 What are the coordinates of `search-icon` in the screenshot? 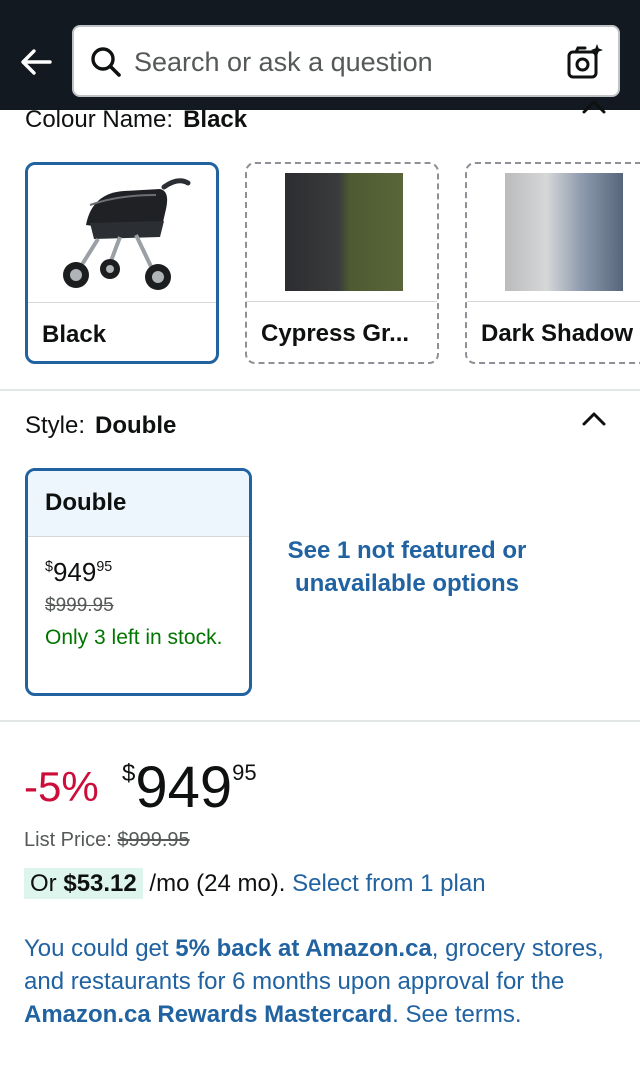 It's located at (106, 62).